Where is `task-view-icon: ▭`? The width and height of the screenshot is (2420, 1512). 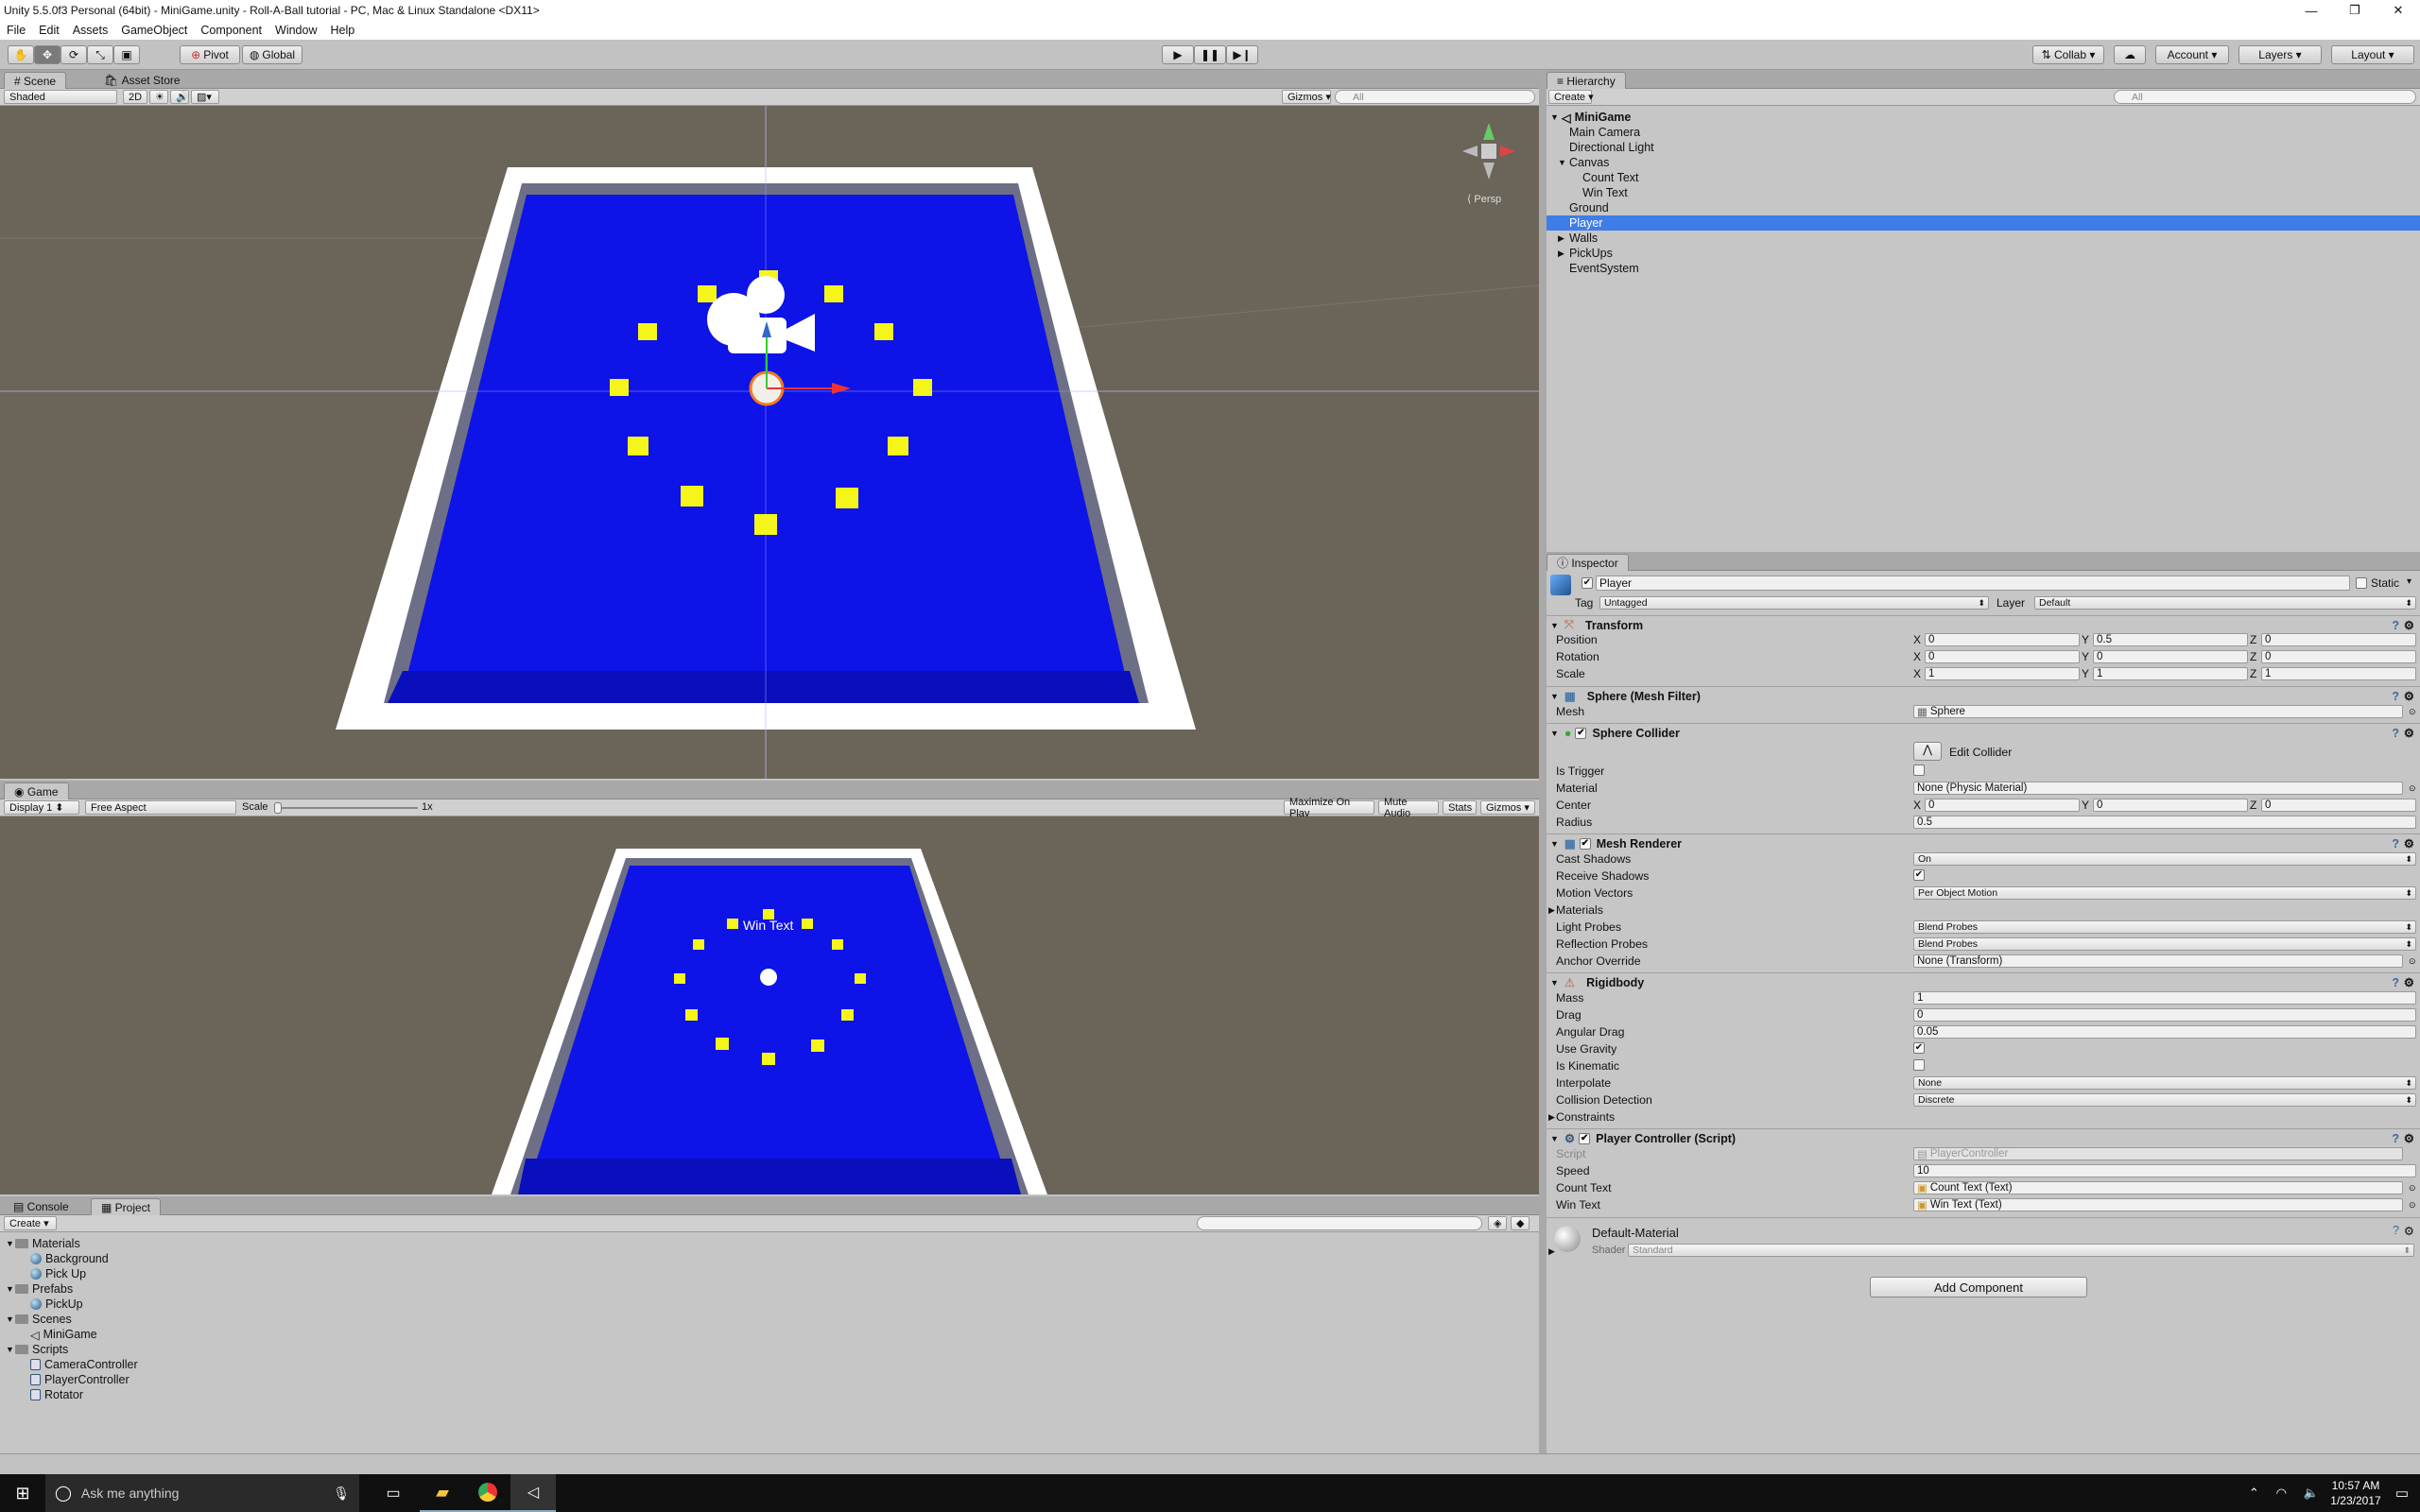 task-view-icon: ▭ is located at coordinates (393, 1493).